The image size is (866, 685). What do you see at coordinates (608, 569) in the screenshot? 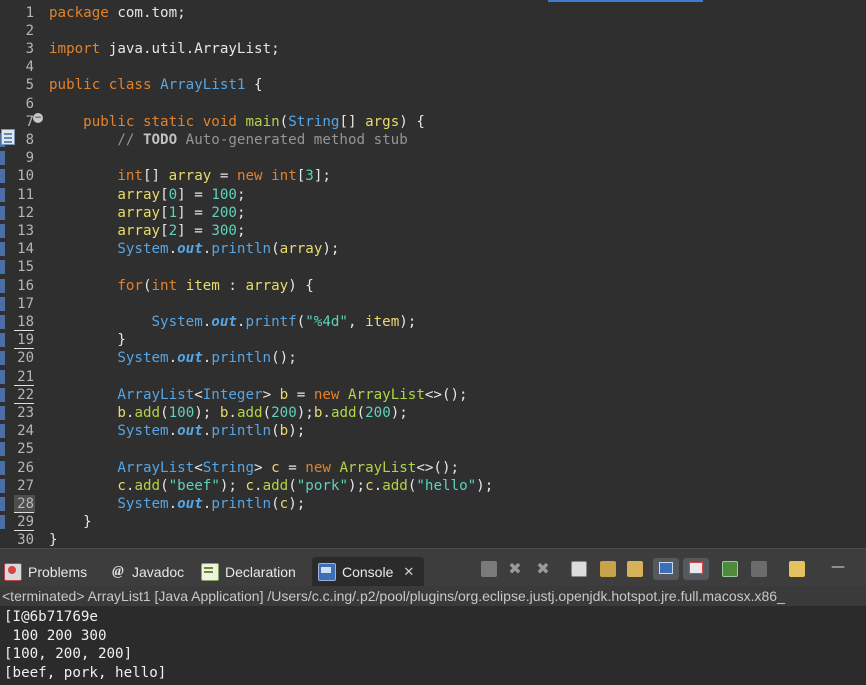
I see `word-wrap-button` at bounding box center [608, 569].